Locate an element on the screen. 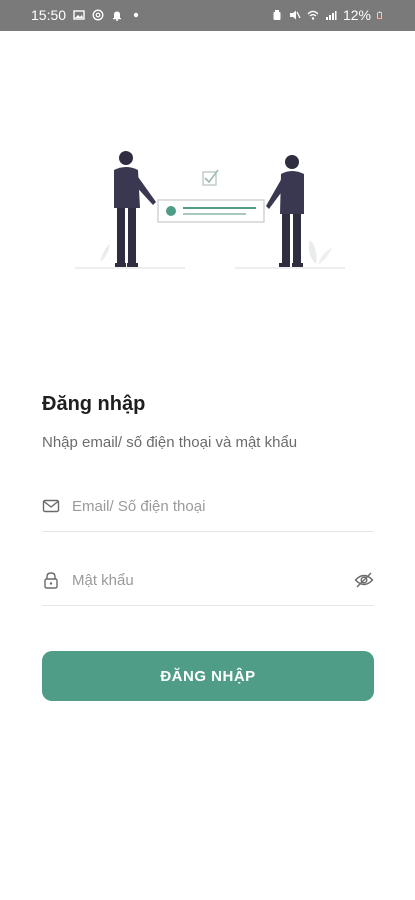  login-illustration is located at coordinates (210, 210).